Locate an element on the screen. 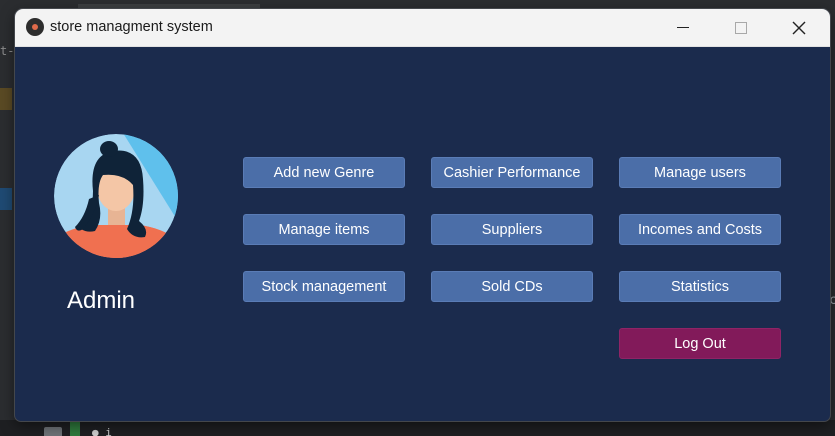  maximize-icon is located at coordinates (741, 27).